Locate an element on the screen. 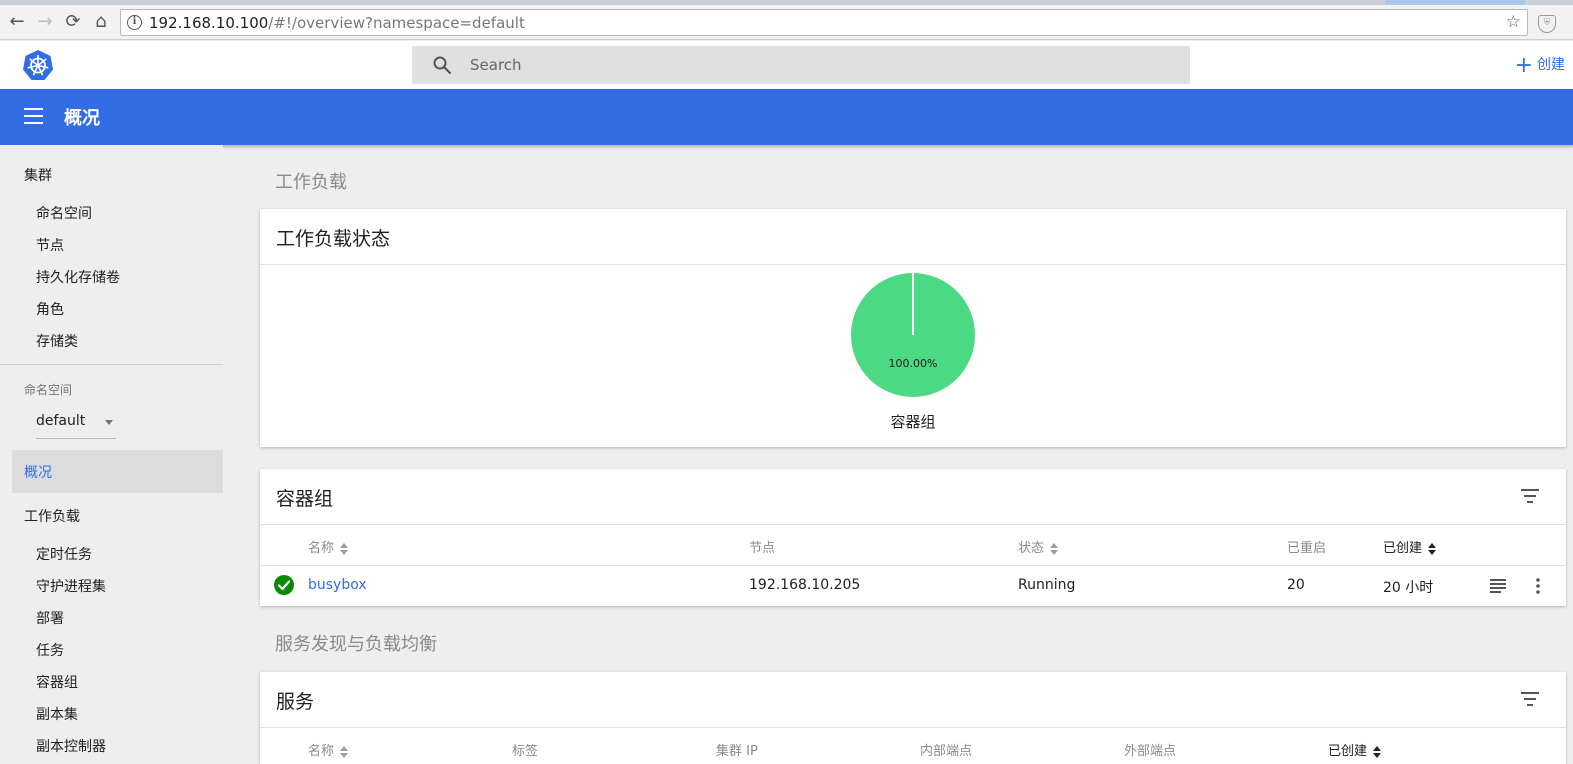 This screenshot has height=764, width=1573. sidebar-item-replication-controllers: 副本控制器 is located at coordinates (71, 746).